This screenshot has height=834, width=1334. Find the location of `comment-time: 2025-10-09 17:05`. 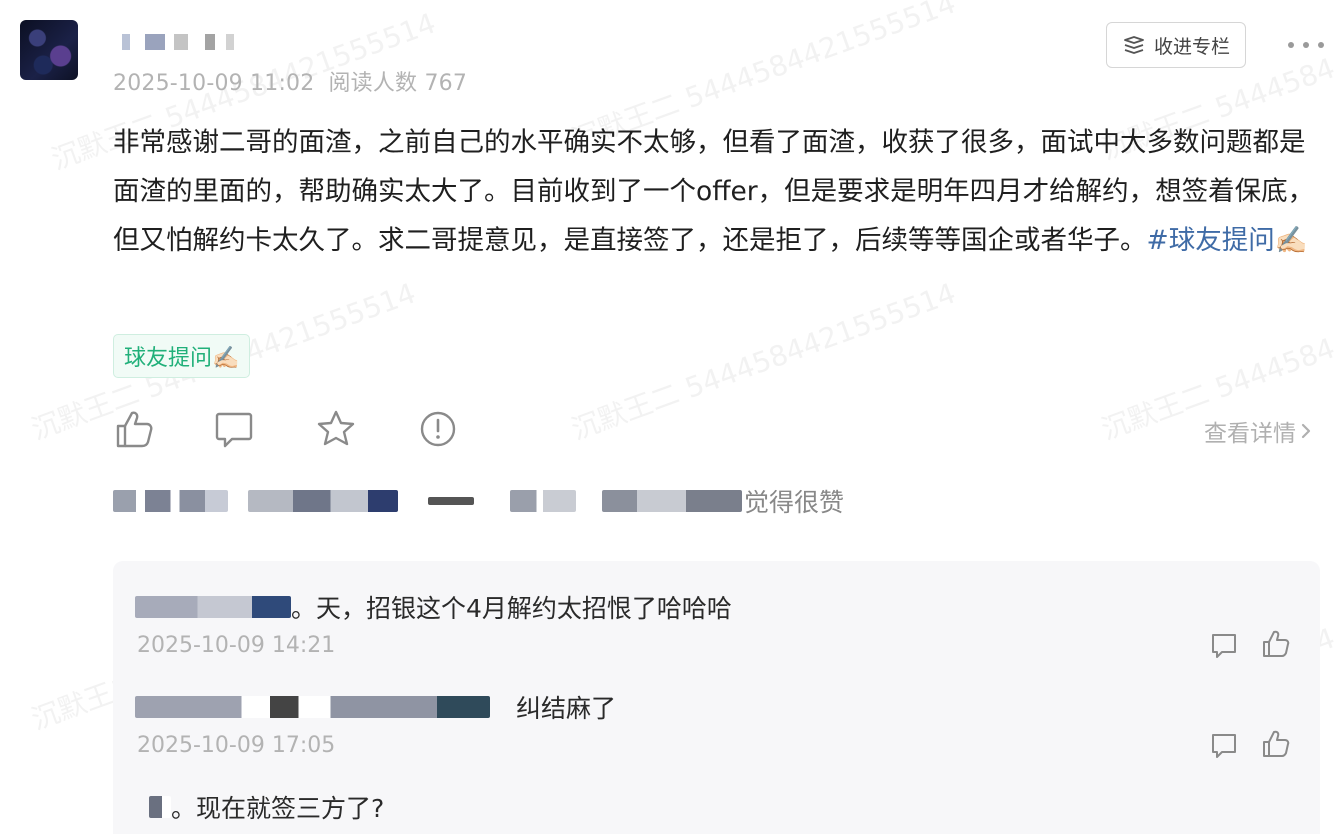

comment-time: 2025-10-09 17:05 is located at coordinates (236, 745).